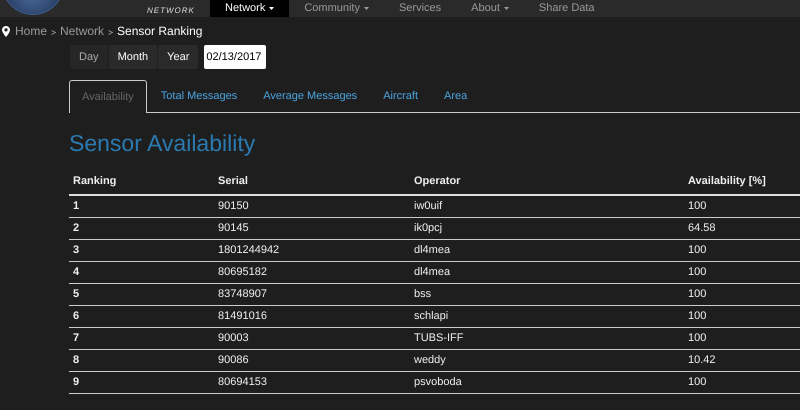 The width and height of the screenshot is (800, 410). Describe the element at coordinates (89, 57) in the screenshot. I see `period-button: Day` at that location.